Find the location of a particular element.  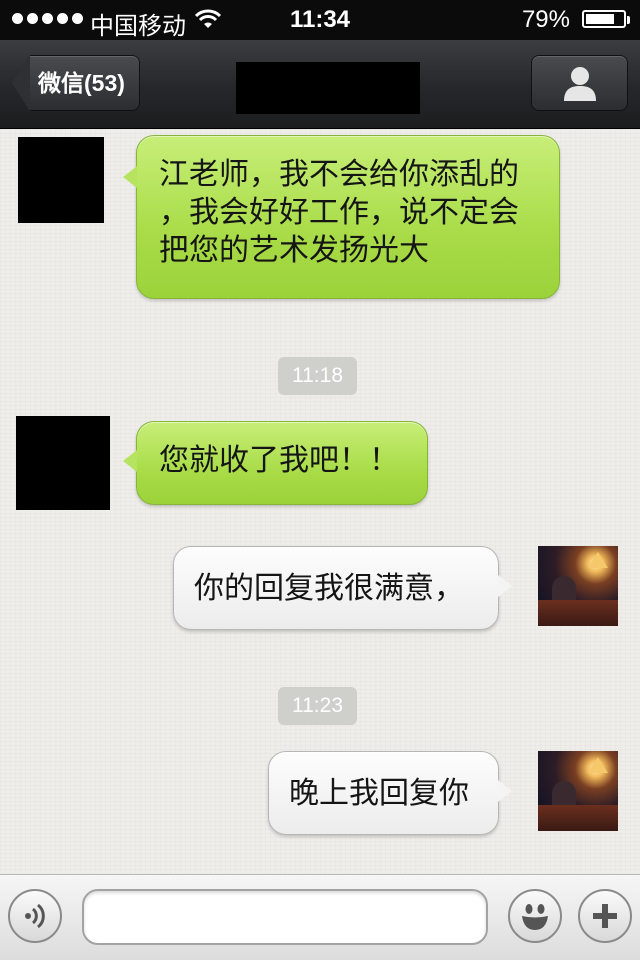

message-timestamp: 11:23 is located at coordinates (317, 706).